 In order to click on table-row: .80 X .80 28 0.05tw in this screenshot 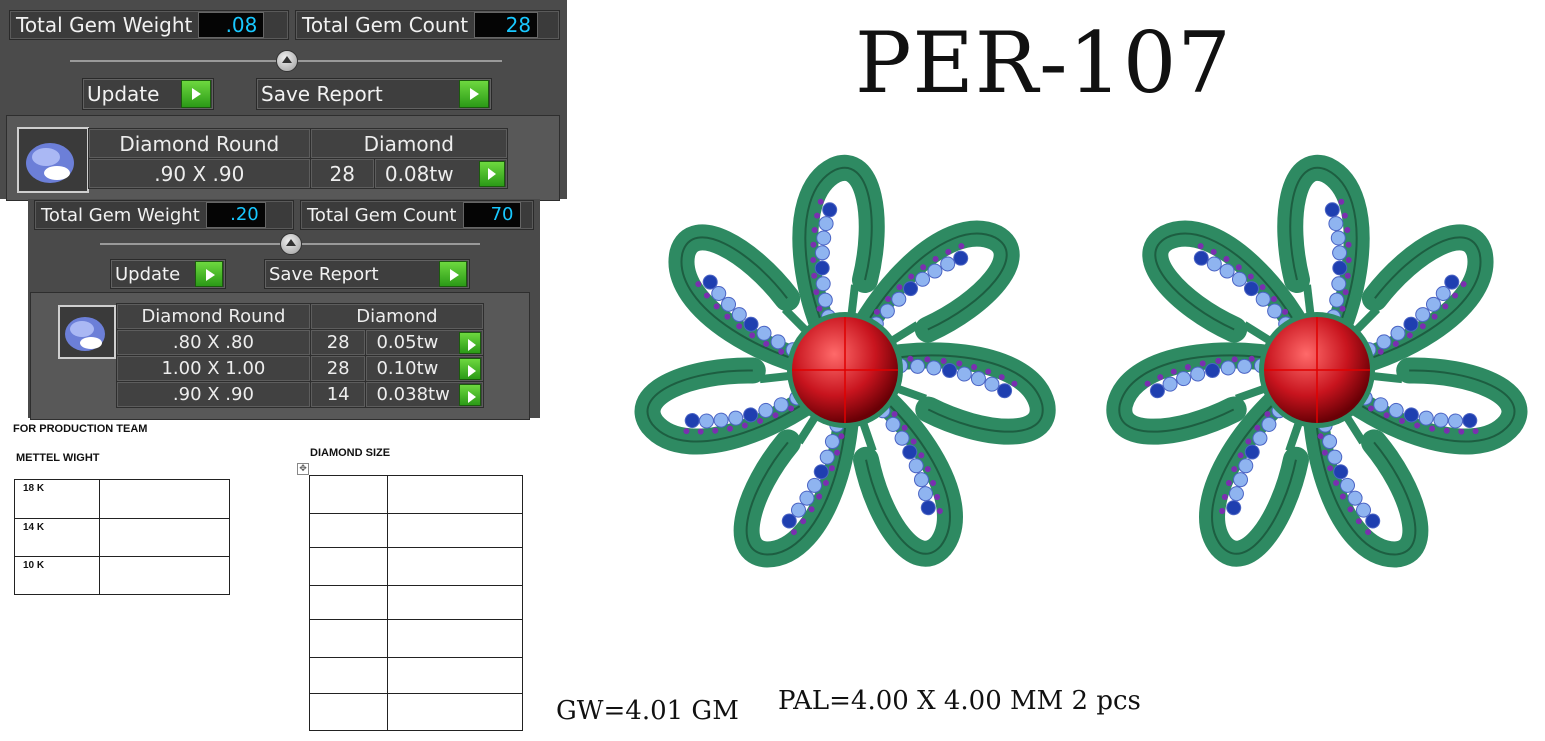, I will do `click(300, 342)`.